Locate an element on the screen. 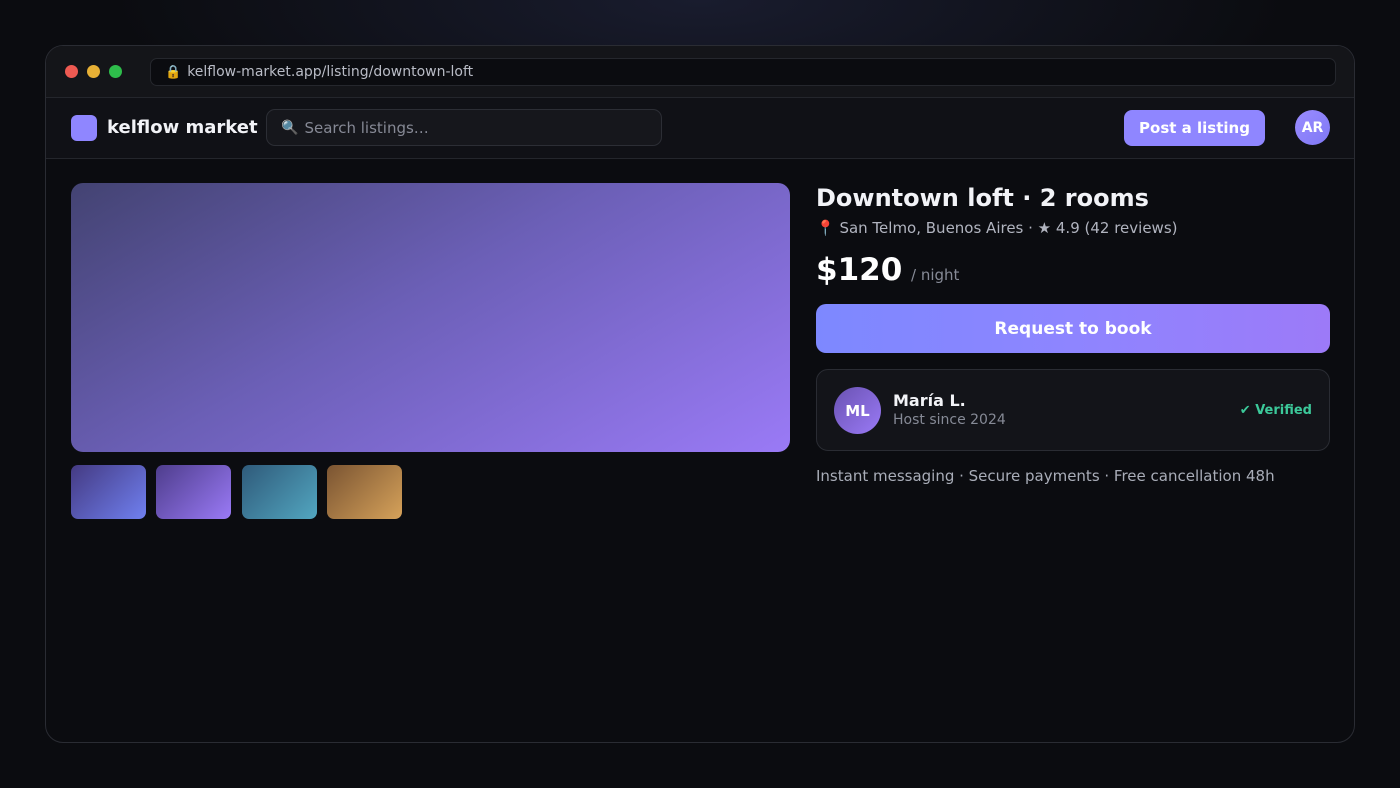 The width and height of the screenshot is (1400, 788). listing-title: Downtown loft · 2 rooms is located at coordinates (982, 198).